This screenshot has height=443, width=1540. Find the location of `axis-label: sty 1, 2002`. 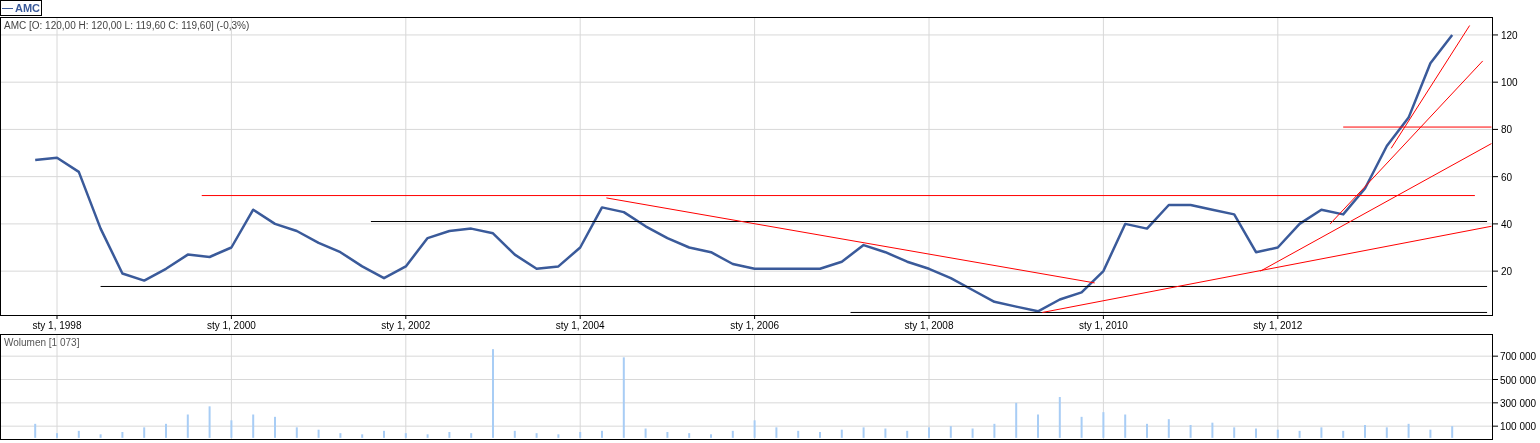

axis-label: sty 1, 2002 is located at coordinates (406, 325).